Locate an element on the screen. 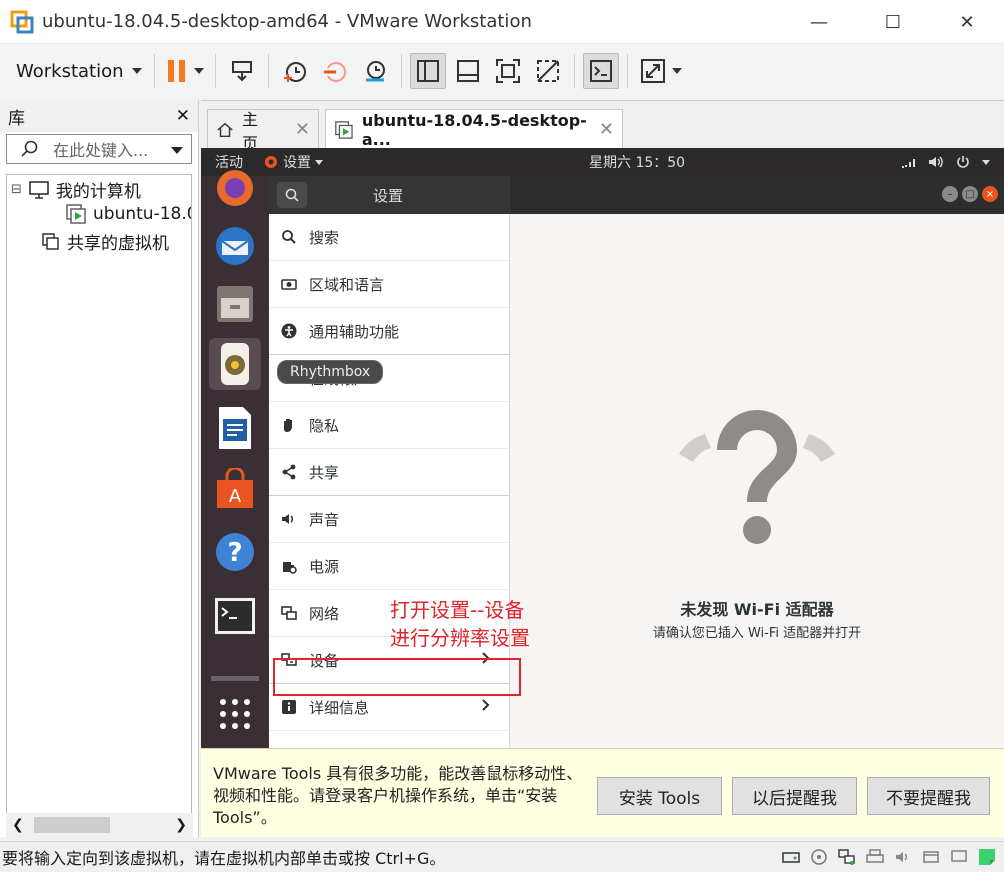 The width and height of the screenshot is (1004, 872). terminal-app-icon is located at coordinates (235, 616).